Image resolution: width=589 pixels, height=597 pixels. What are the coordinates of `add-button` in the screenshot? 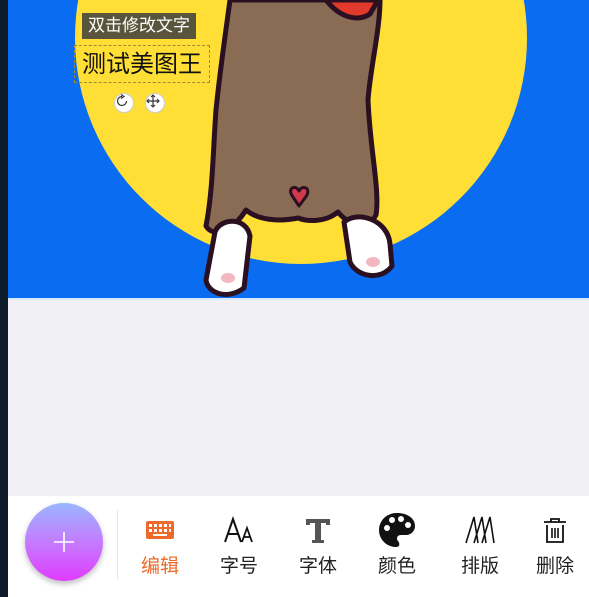 It's located at (64, 542).